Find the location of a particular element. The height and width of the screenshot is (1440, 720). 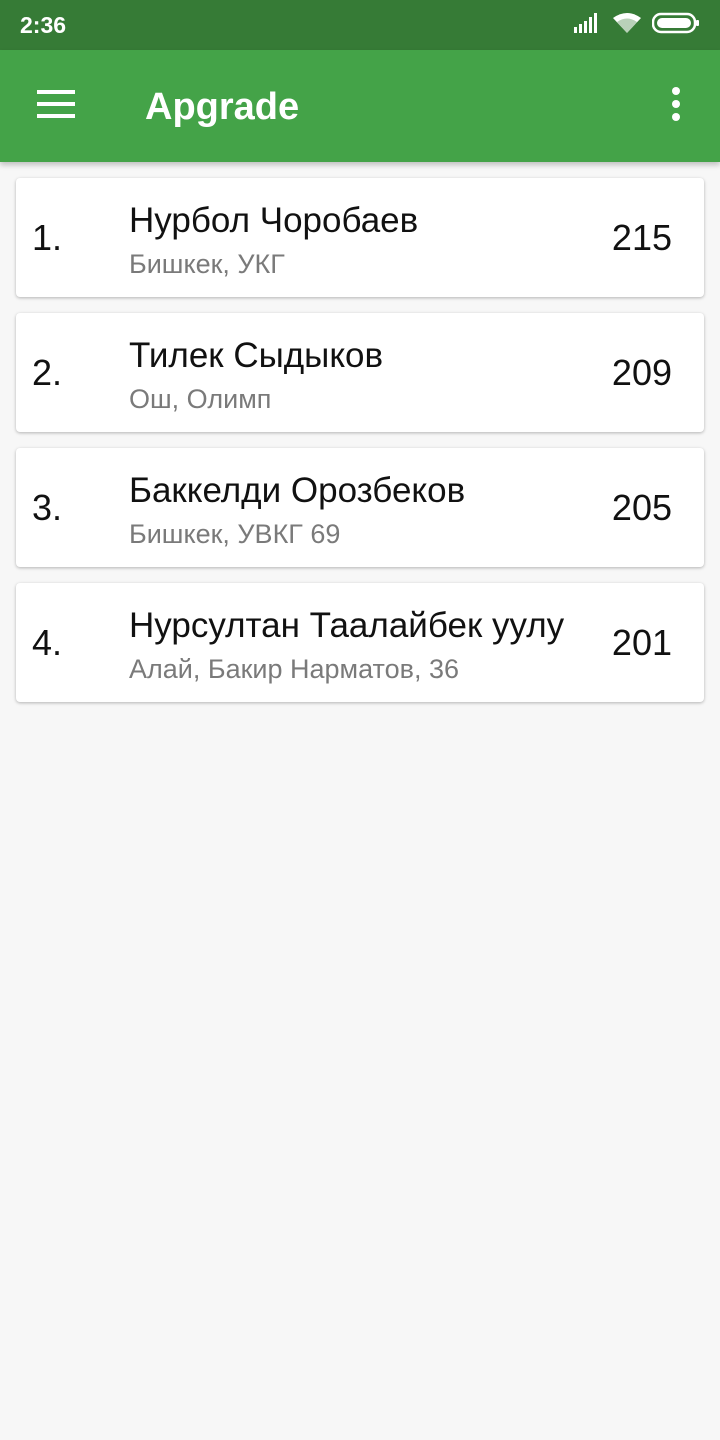

rank-number: 1. is located at coordinates (47, 237).